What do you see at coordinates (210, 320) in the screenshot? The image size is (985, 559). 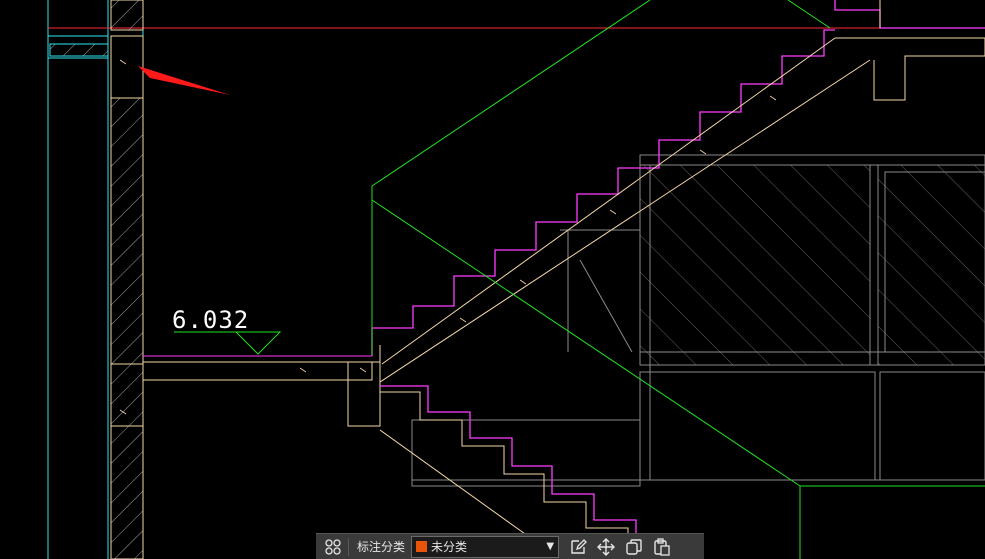 I see `elevation-text: 6.032` at bounding box center [210, 320].